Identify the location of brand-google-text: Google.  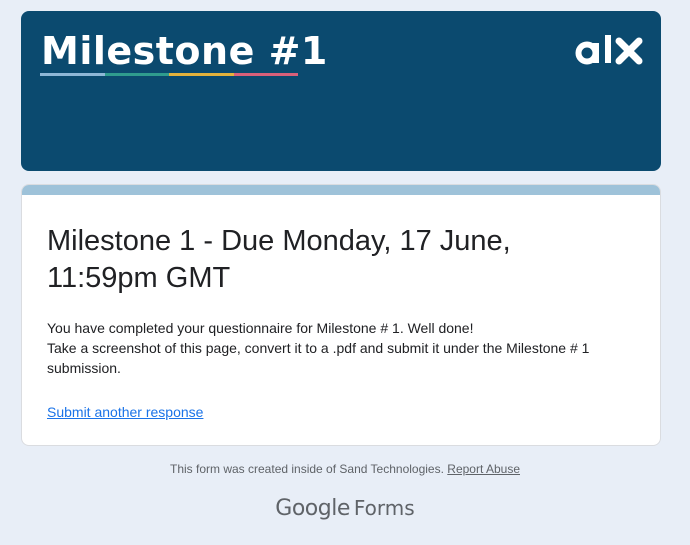
(312, 508).